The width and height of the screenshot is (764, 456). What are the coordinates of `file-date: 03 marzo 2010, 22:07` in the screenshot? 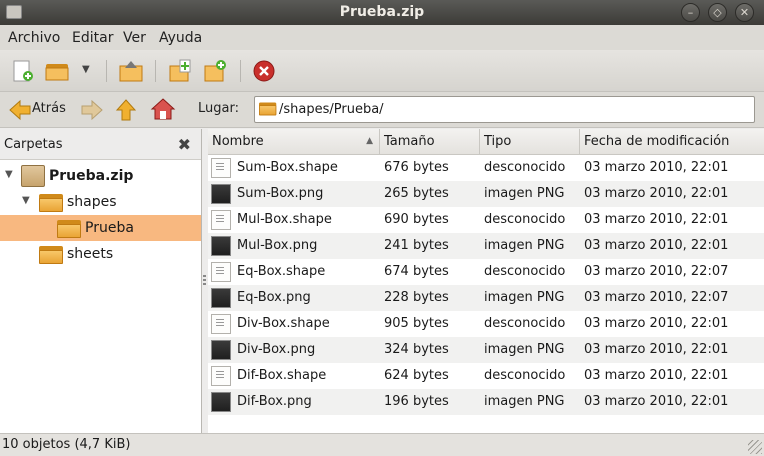 It's located at (656, 297).